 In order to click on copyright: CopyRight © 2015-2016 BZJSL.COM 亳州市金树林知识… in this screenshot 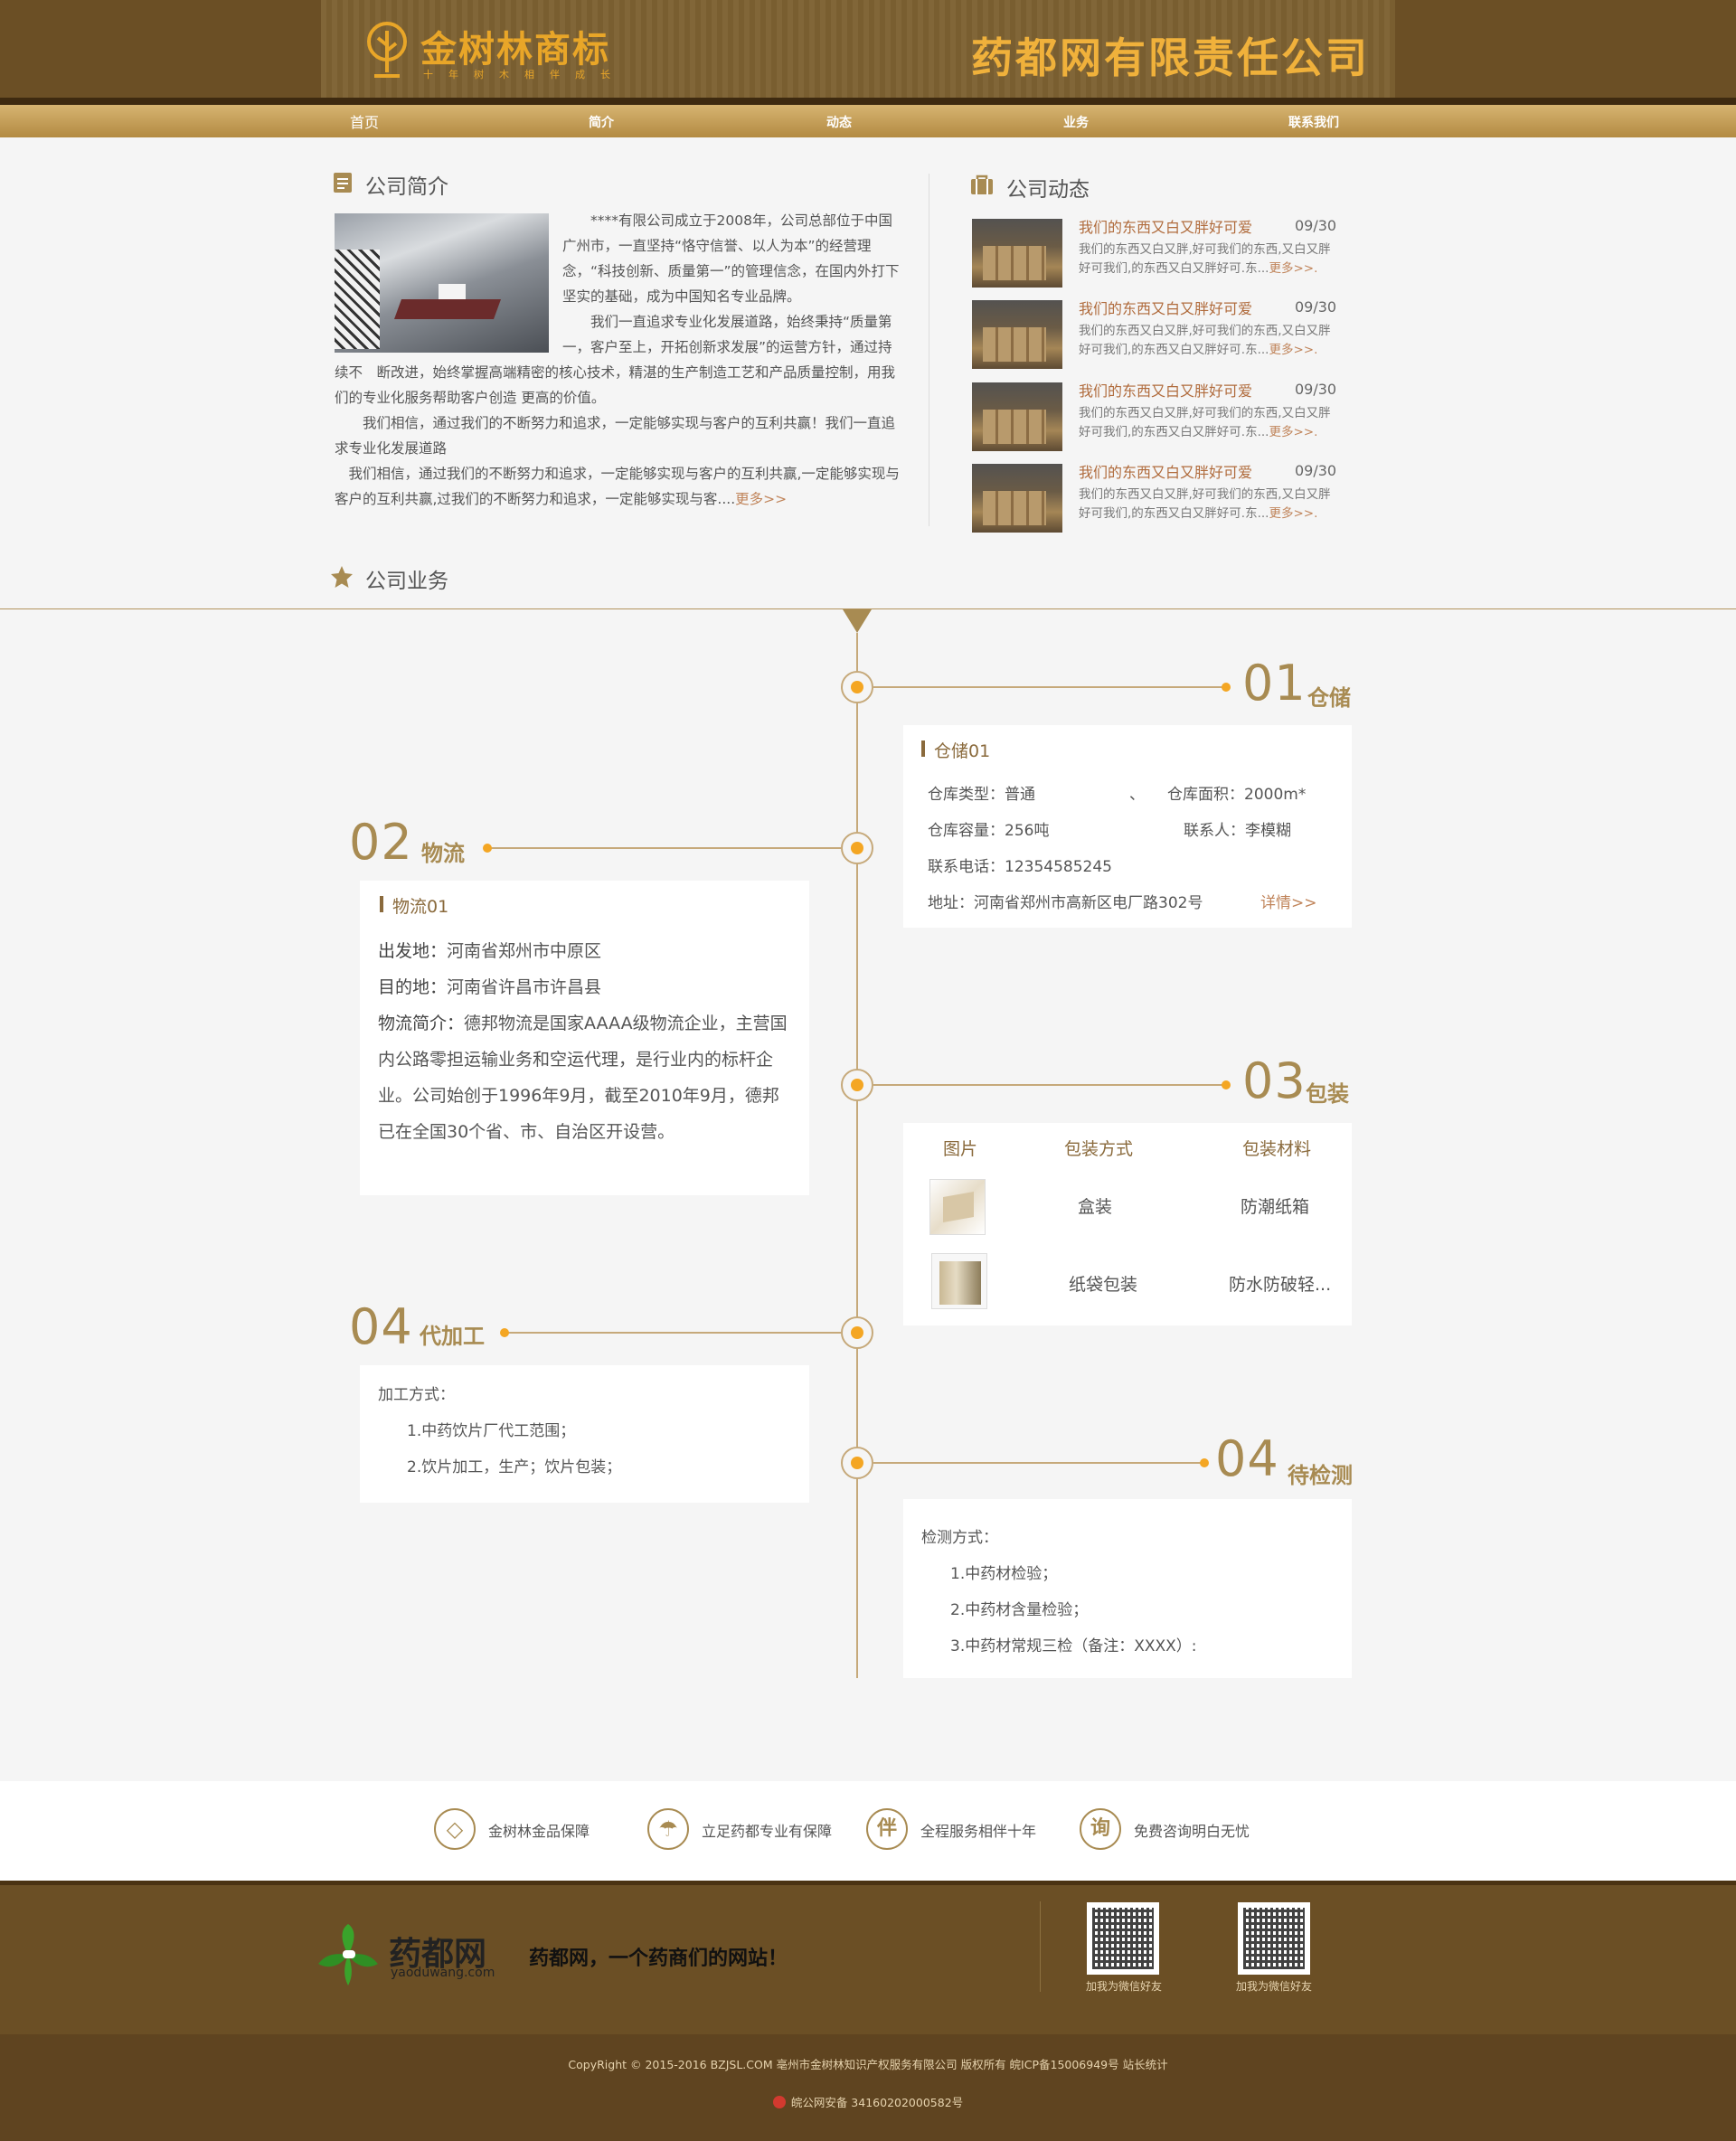, I will do `click(868, 2064)`.